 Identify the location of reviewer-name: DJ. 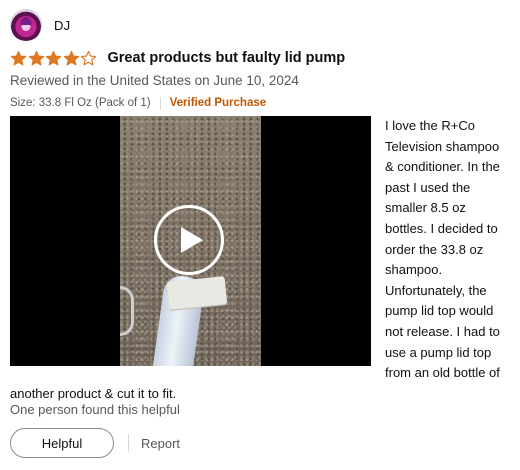
(62, 25).